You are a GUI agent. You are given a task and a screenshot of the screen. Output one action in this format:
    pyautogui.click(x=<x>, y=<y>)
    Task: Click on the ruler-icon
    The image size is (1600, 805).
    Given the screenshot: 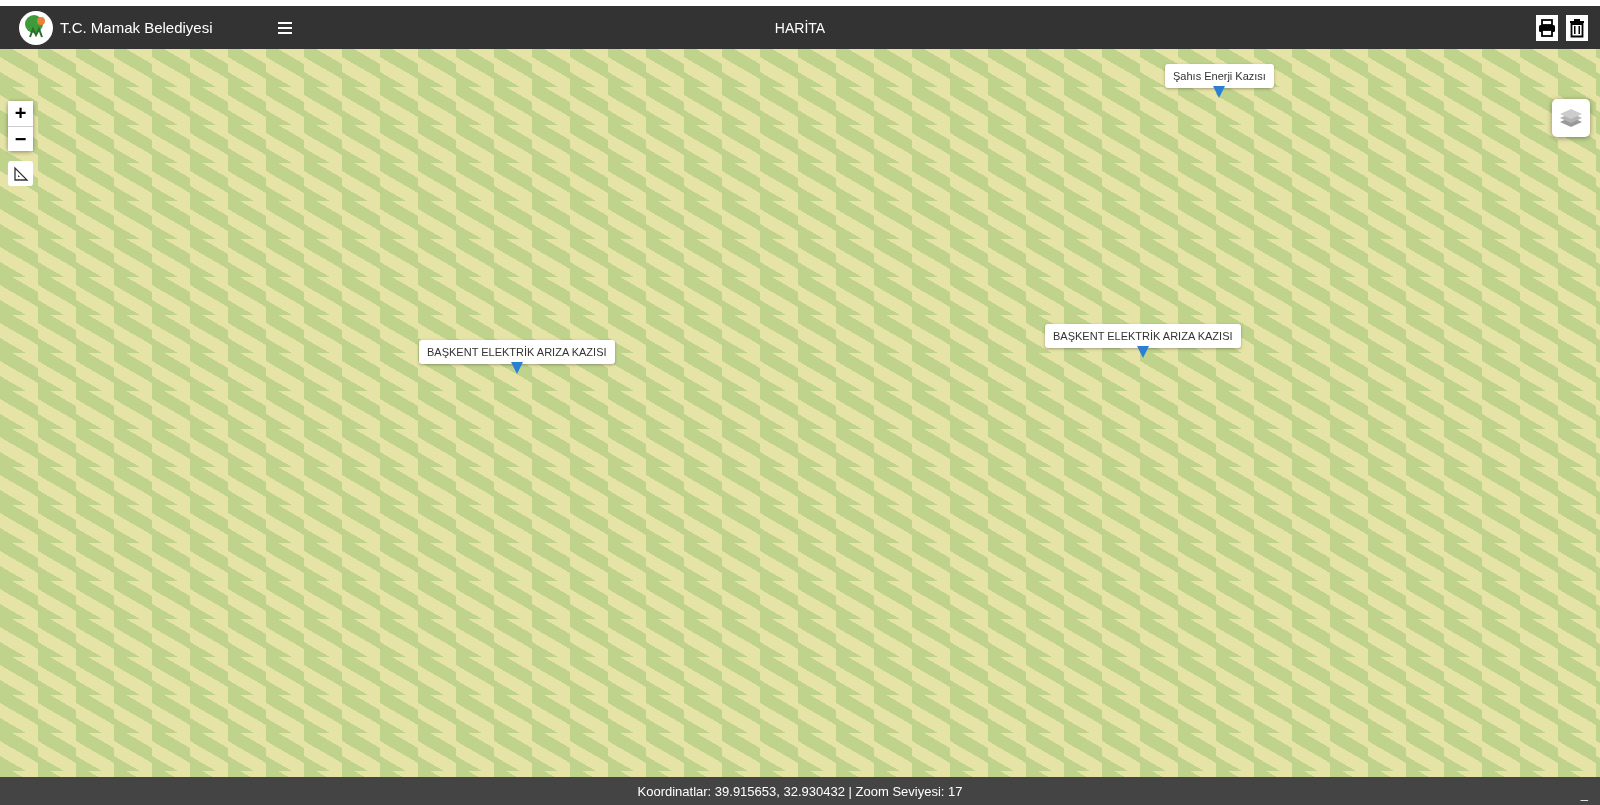 What is the action you would take?
    pyautogui.click(x=20, y=173)
    